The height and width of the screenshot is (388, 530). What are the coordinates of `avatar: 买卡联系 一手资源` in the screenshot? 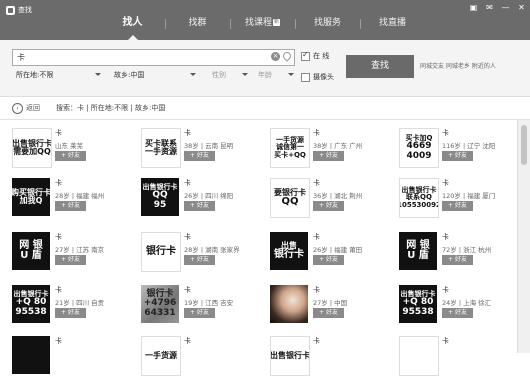 It's located at (161, 148).